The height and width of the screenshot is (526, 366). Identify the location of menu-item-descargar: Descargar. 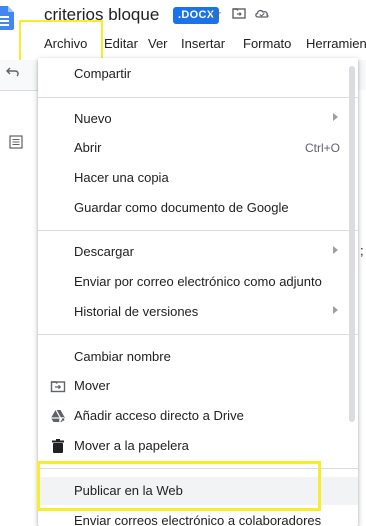
(198, 252).